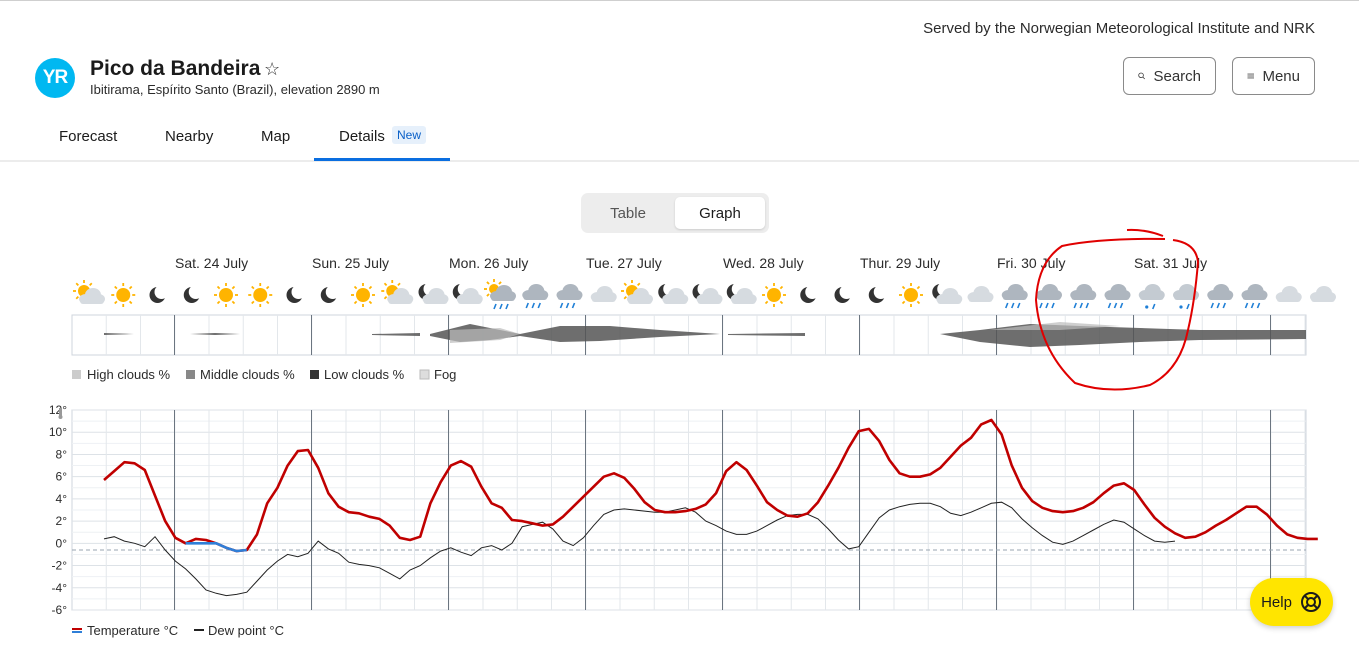 This screenshot has height=652, width=1359. Describe the element at coordinates (350, 263) in the screenshot. I see `day-label: Sun. 25 July` at that location.